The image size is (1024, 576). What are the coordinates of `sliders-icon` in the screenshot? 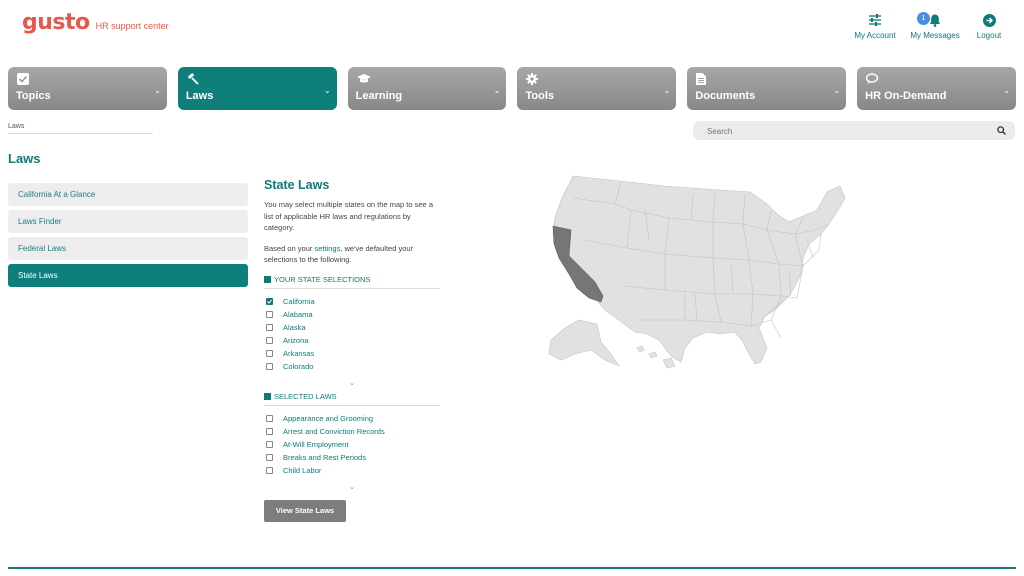 It's located at (875, 20).